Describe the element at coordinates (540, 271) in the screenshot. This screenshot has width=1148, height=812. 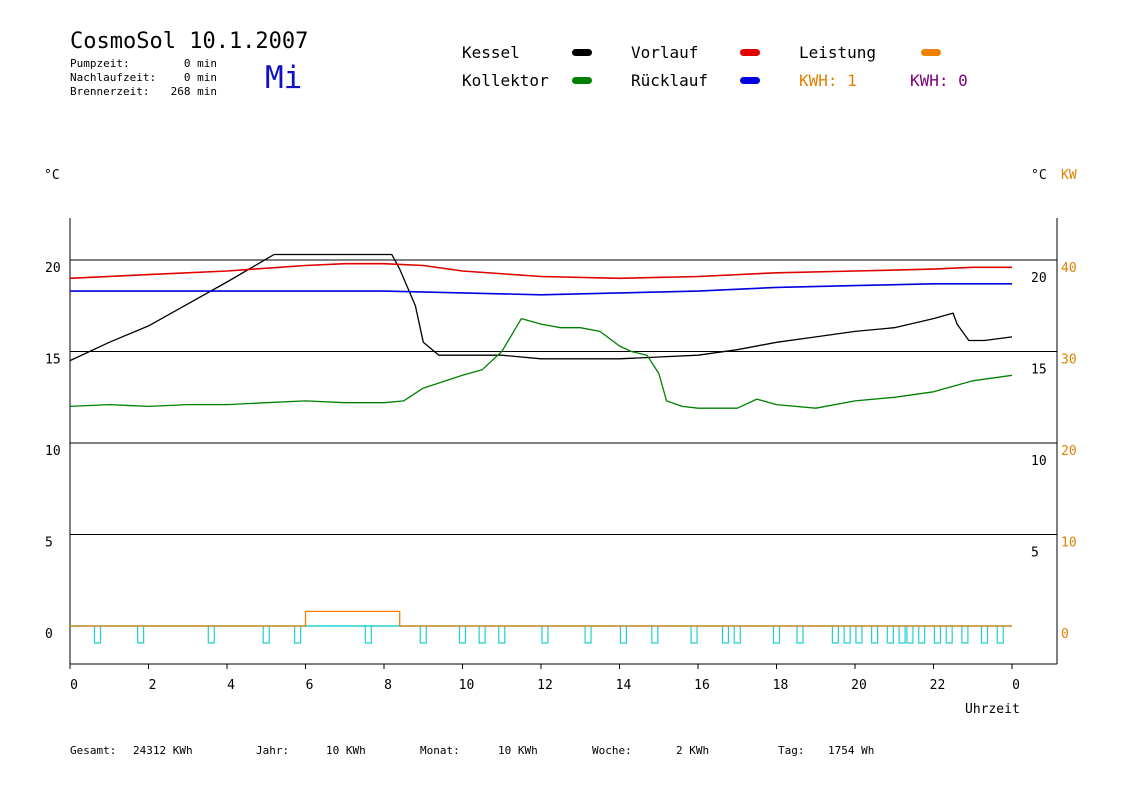
I see `series-line-vorlauf` at that location.